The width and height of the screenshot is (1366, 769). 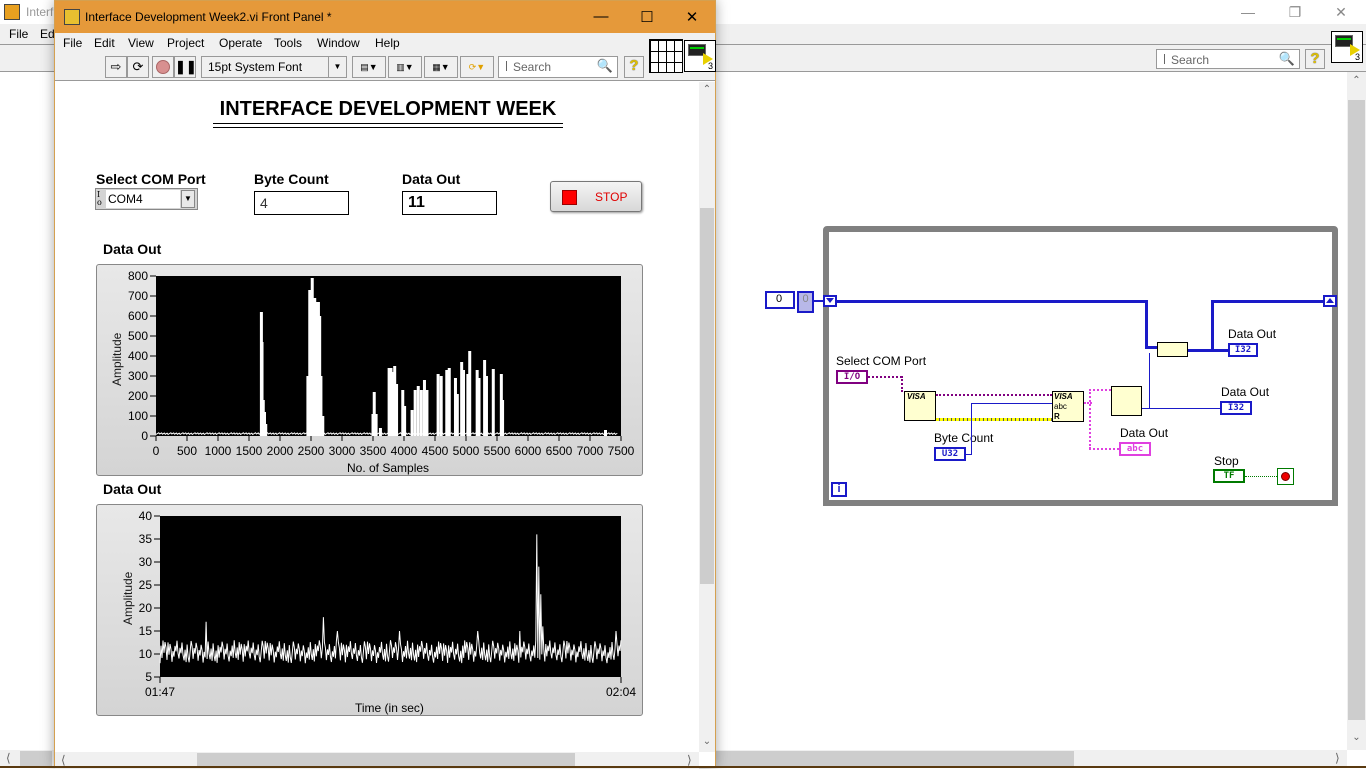 I want to click on x-tick-label: 5500, so click(x=497, y=451).